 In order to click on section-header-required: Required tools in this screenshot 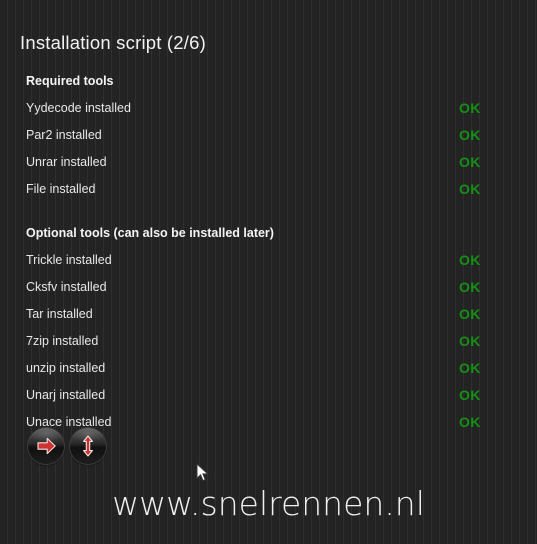, I will do `click(70, 81)`.